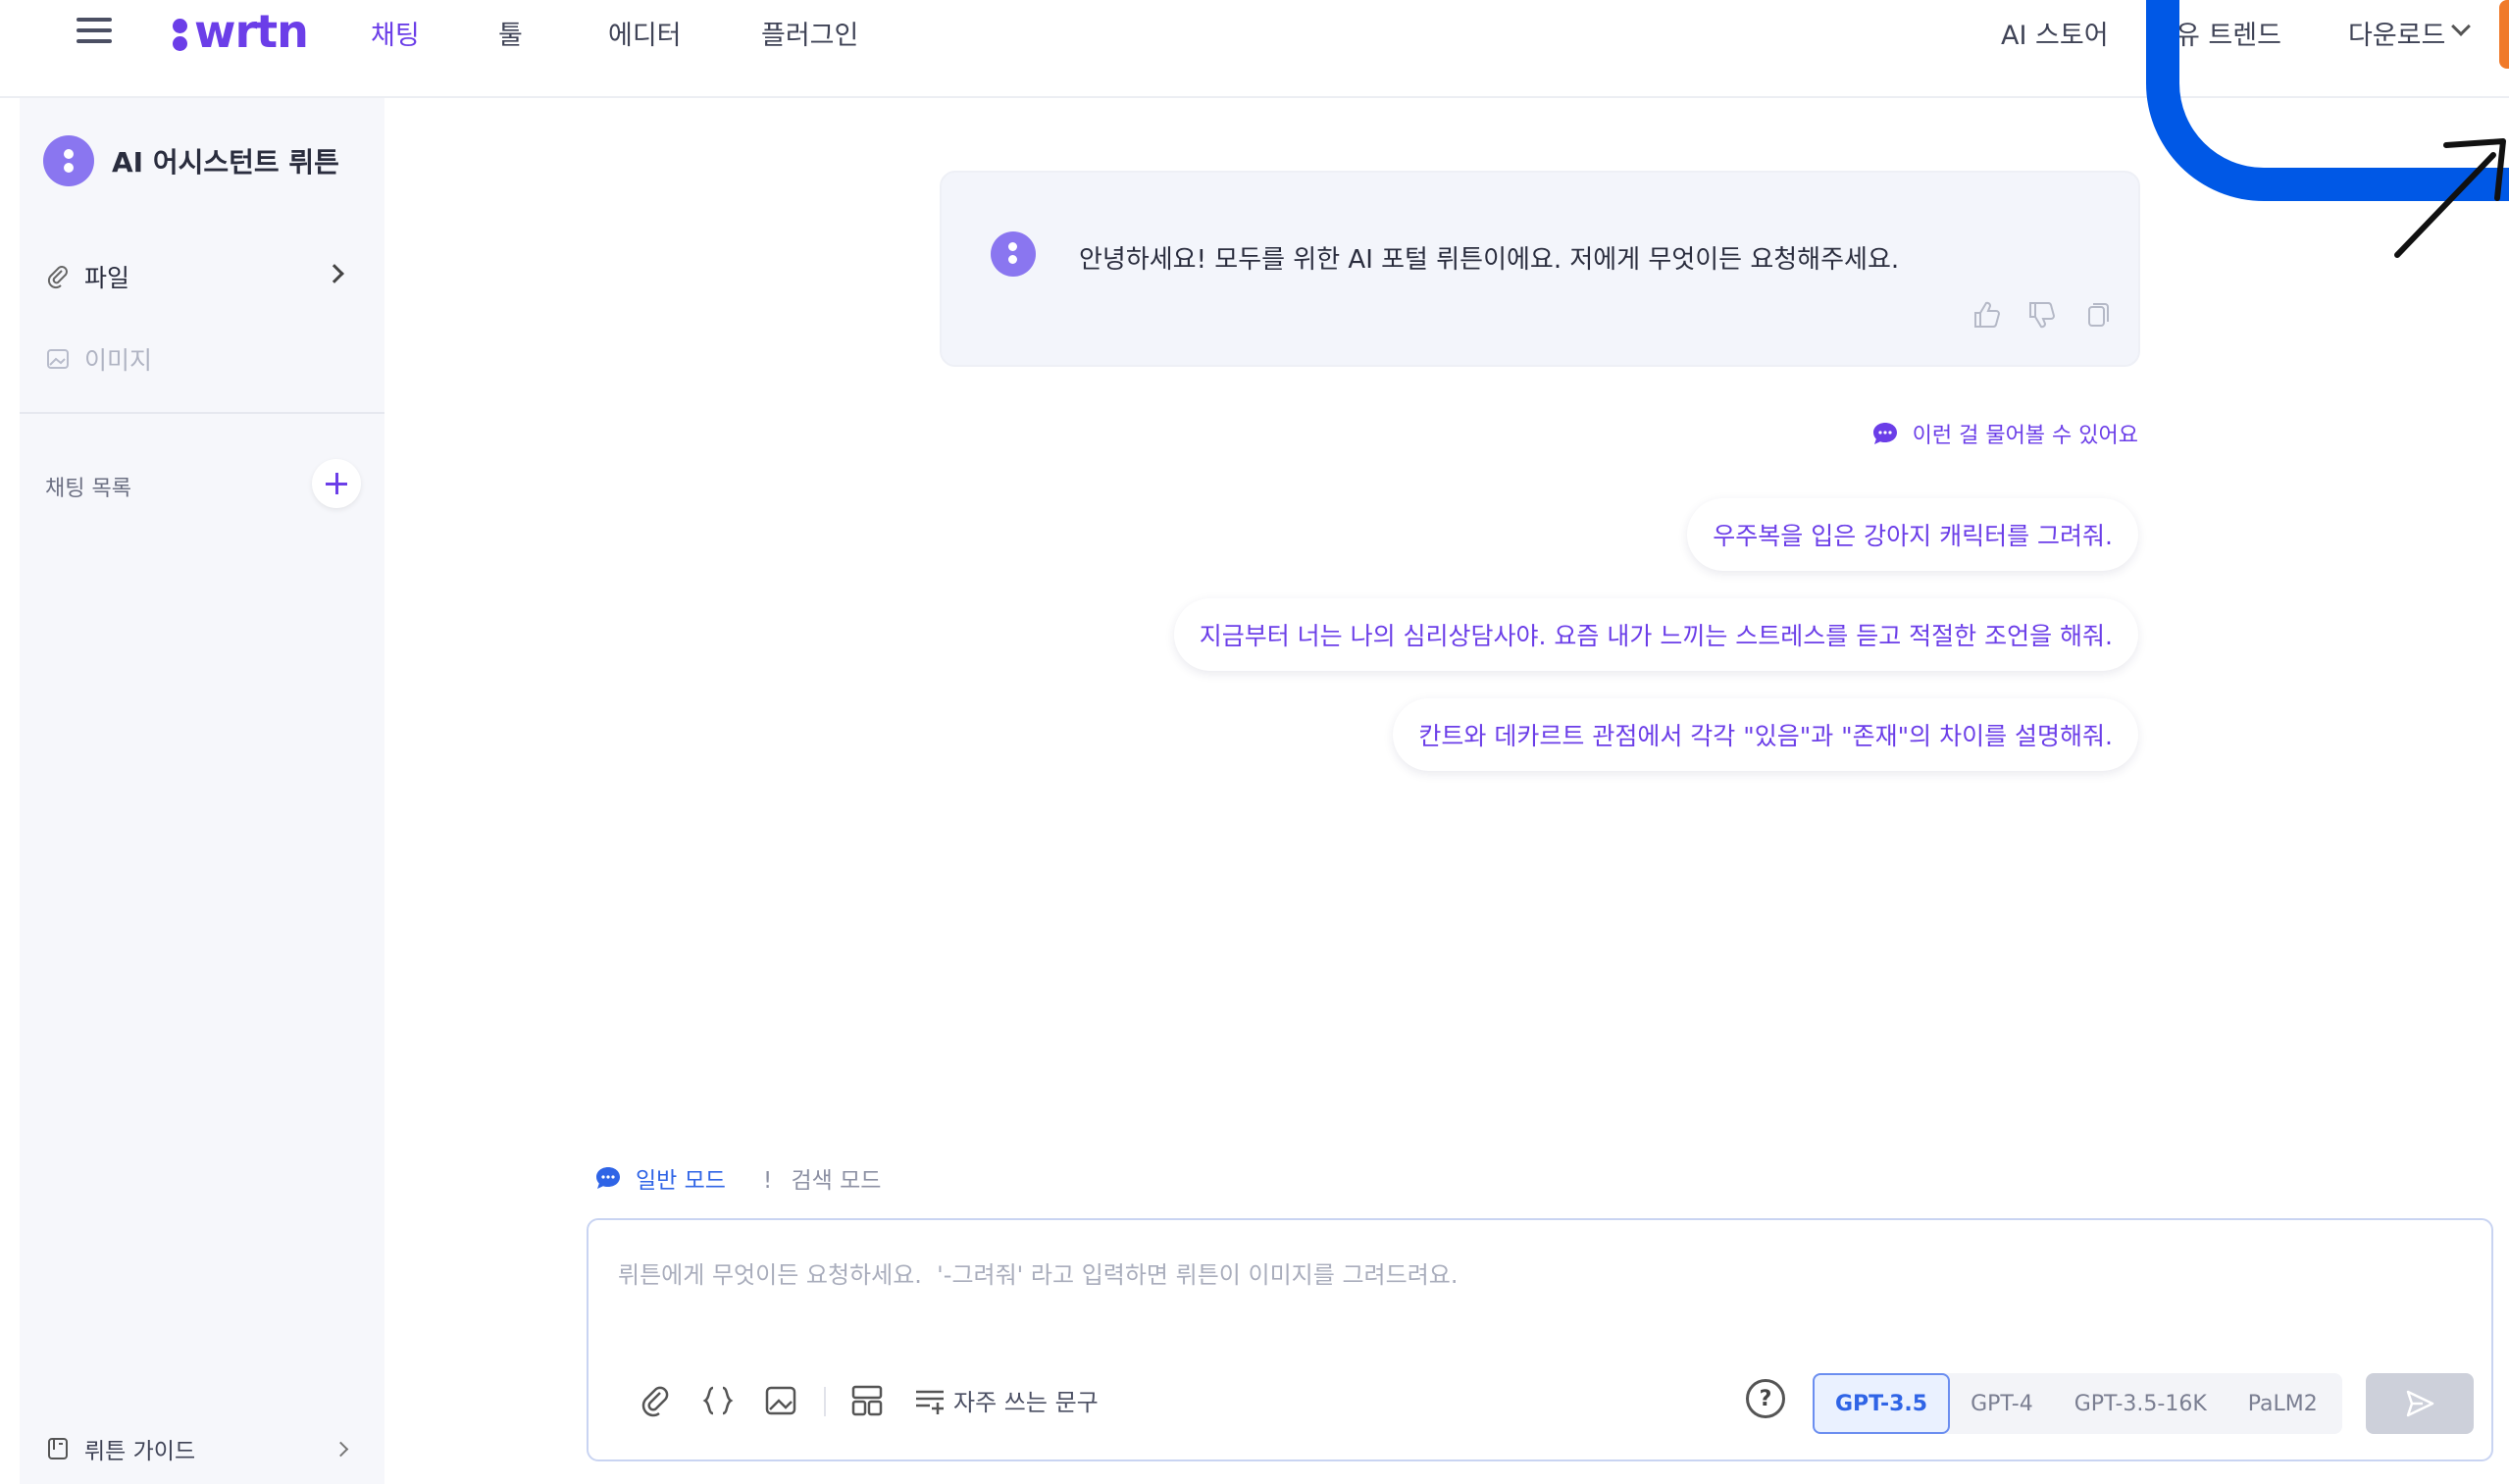 This screenshot has height=1484, width=2509. I want to click on code-braces-icon, so click(718, 1401).